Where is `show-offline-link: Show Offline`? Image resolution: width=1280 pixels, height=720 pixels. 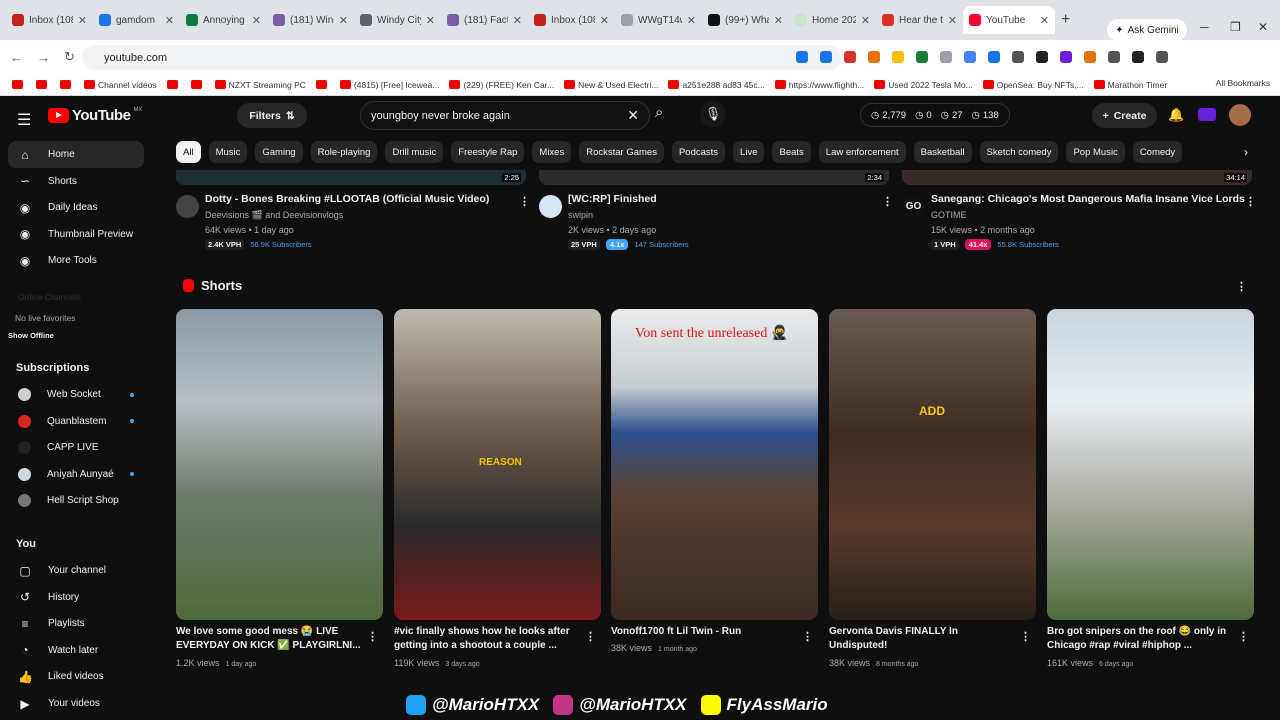 show-offline-link: Show Offline is located at coordinates (31, 335).